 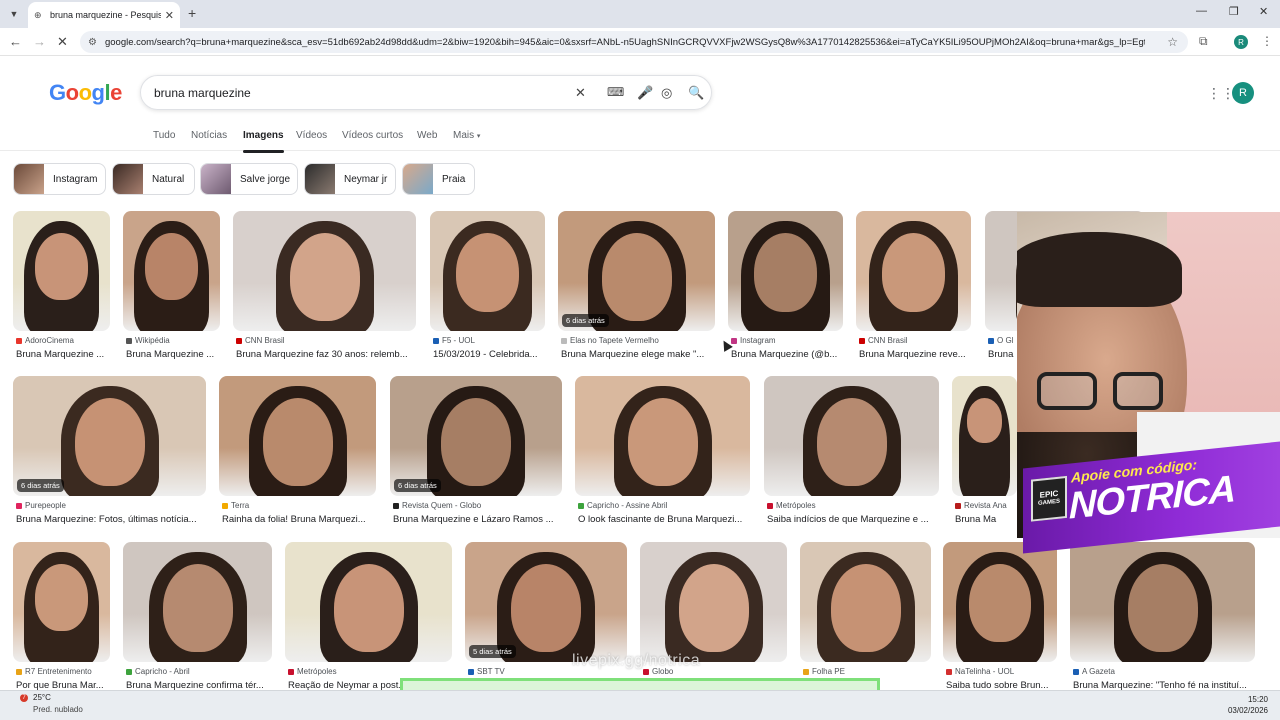 What do you see at coordinates (787, 340) in the screenshot?
I see `result-source: Instagram` at bounding box center [787, 340].